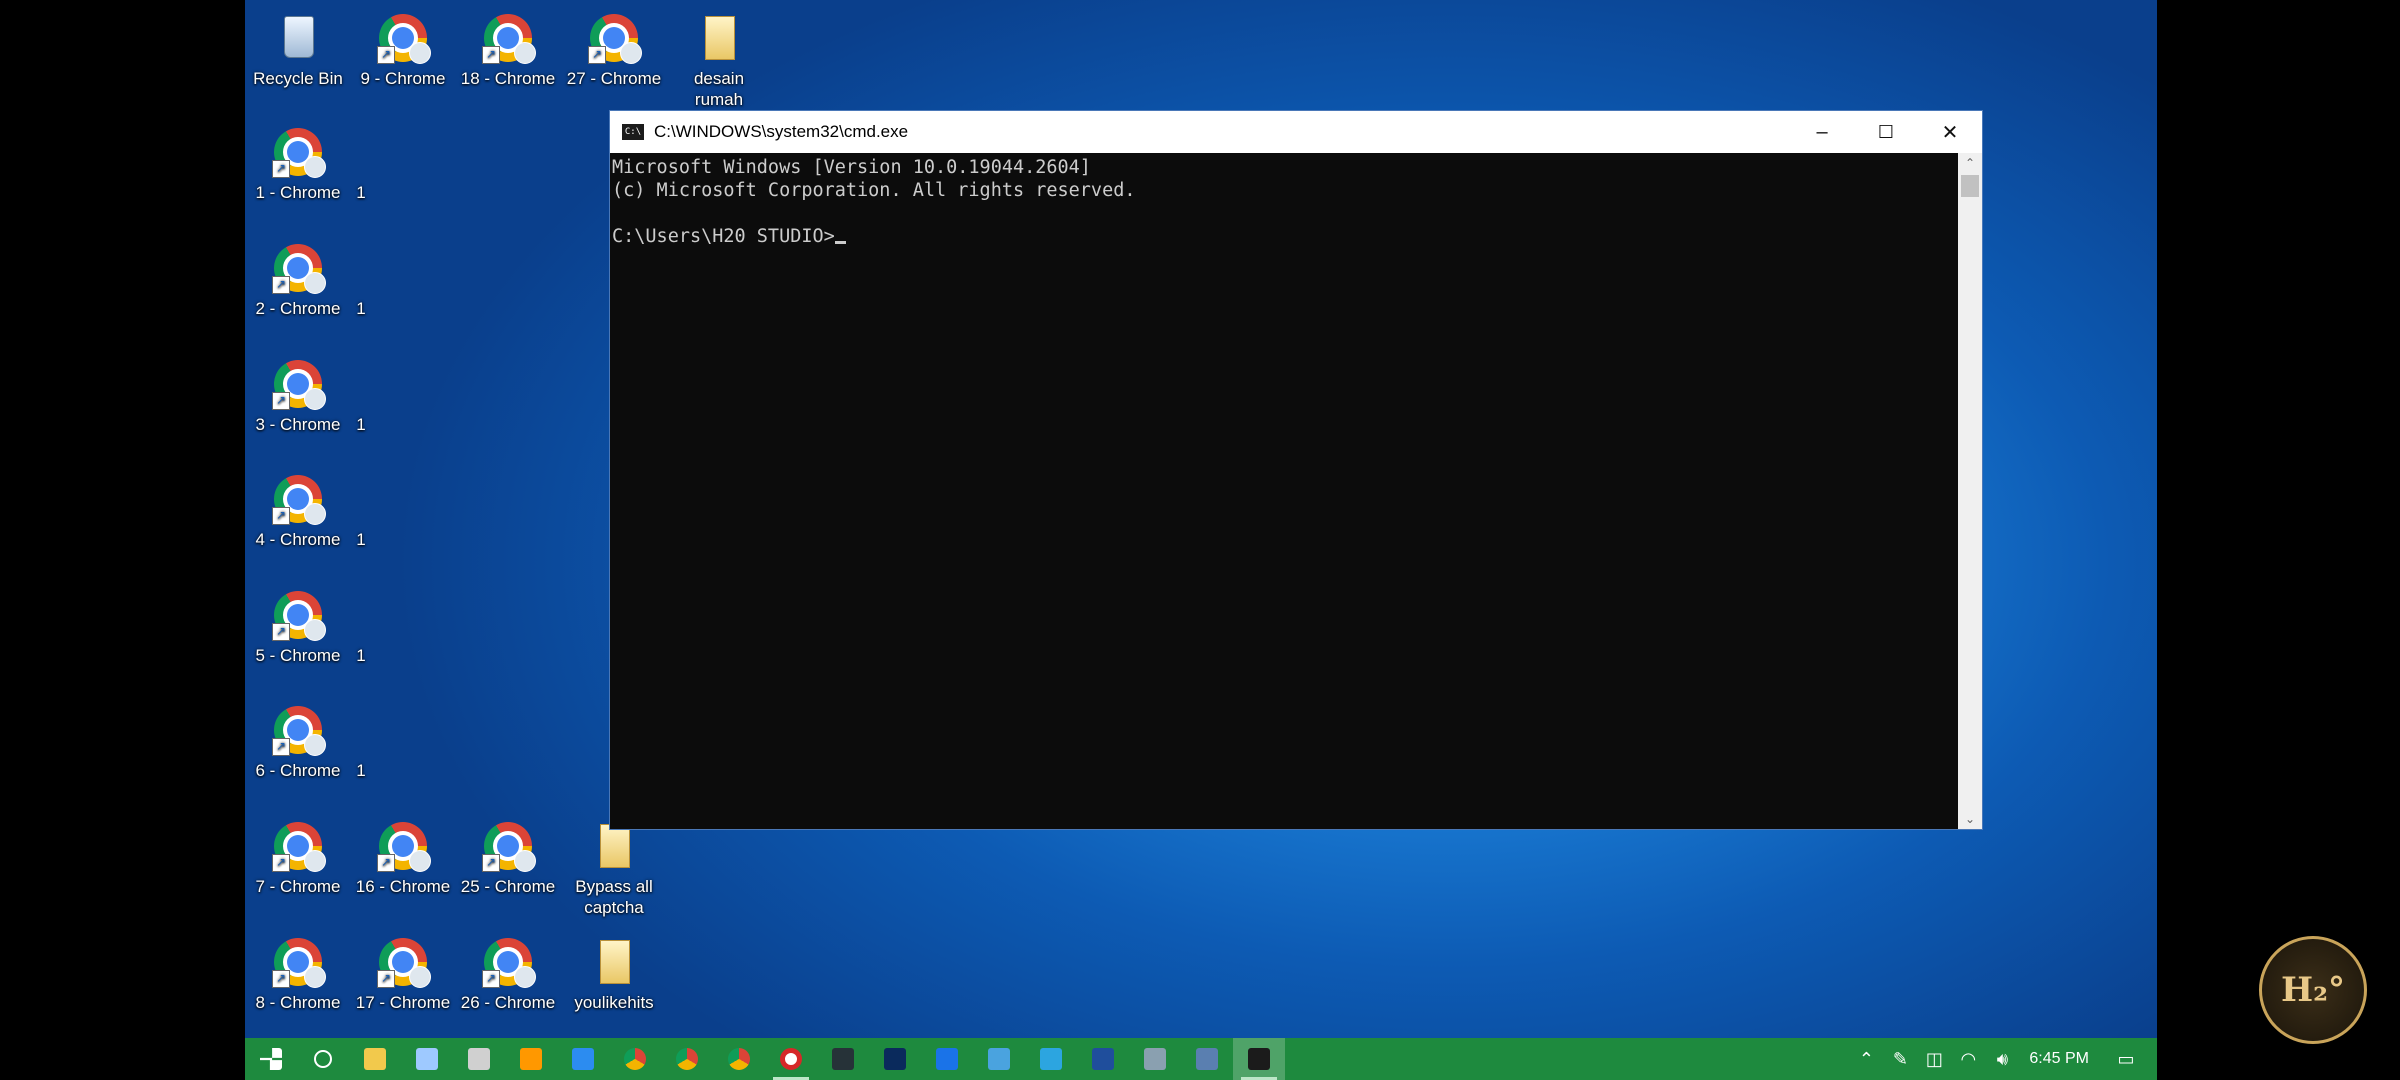 This screenshot has width=2400, height=1080. Describe the element at coordinates (1970, 819) in the screenshot. I see `scroll-down-button: ⌄` at that location.